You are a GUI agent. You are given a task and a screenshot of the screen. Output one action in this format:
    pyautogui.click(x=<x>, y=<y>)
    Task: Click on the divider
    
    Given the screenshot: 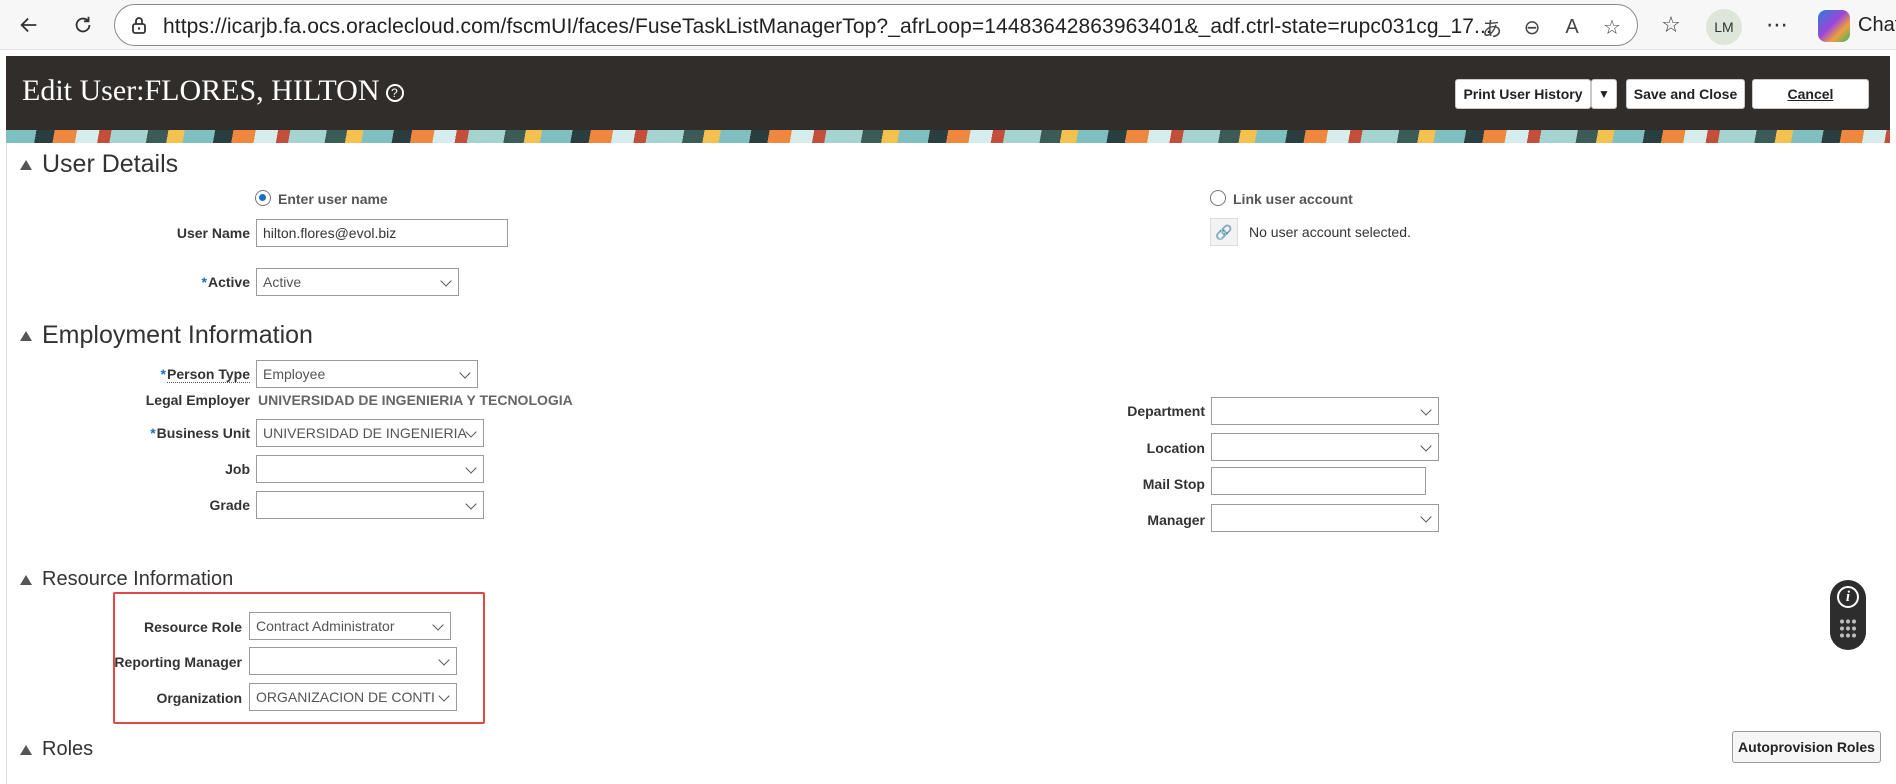 What is the action you would take?
    pyautogui.click(x=6, y=463)
    